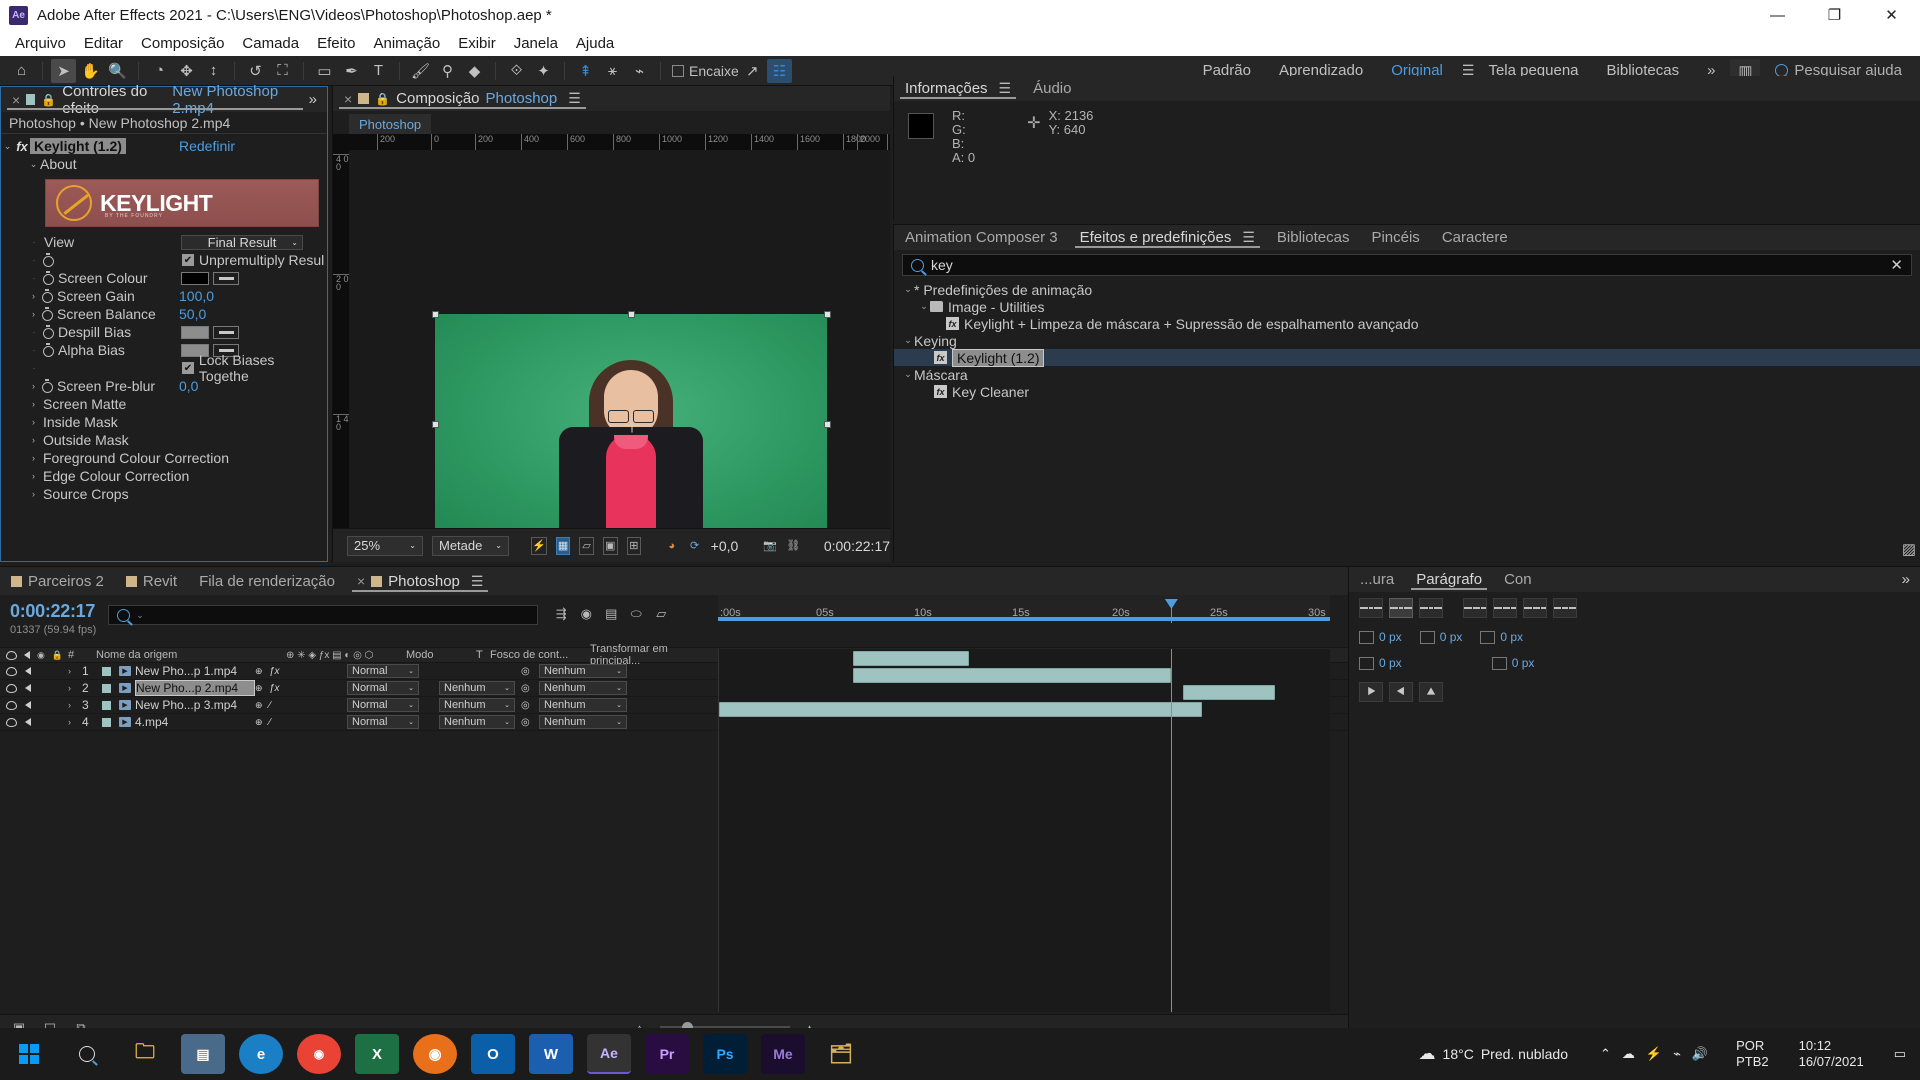 Image resolution: width=1920 pixels, height=1080 pixels. Describe the element at coordinates (1440, 637) in the screenshot. I see `indent-right-field: 0 px` at that location.